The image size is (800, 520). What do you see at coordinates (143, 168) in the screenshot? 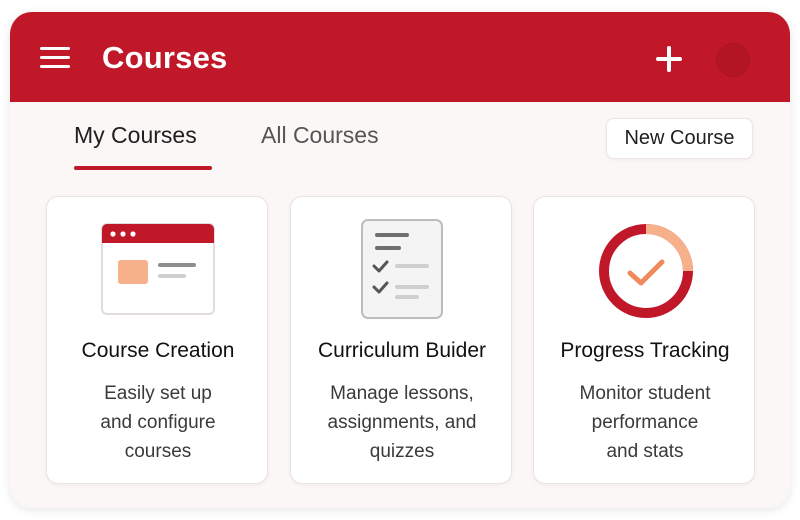
I see `active-tab-indicator` at bounding box center [143, 168].